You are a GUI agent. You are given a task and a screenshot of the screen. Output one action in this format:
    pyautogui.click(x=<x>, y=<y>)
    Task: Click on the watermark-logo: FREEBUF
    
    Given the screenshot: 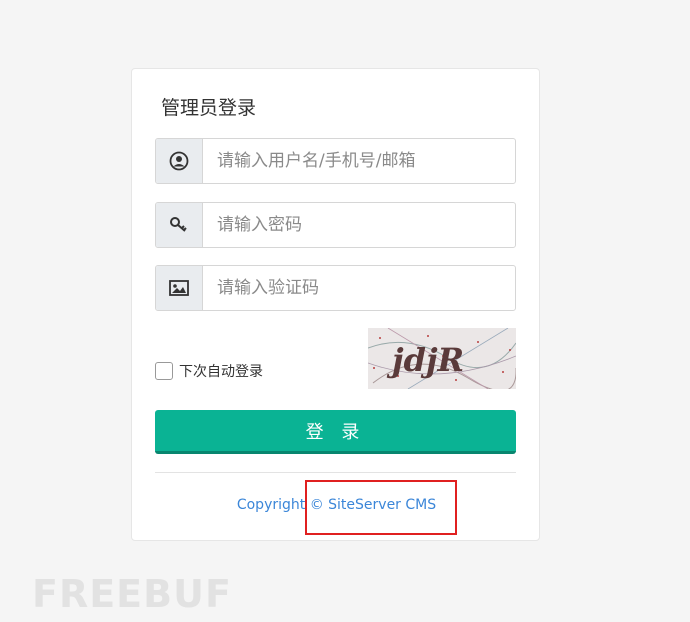 What is the action you would take?
    pyautogui.click(x=132, y=594)
    